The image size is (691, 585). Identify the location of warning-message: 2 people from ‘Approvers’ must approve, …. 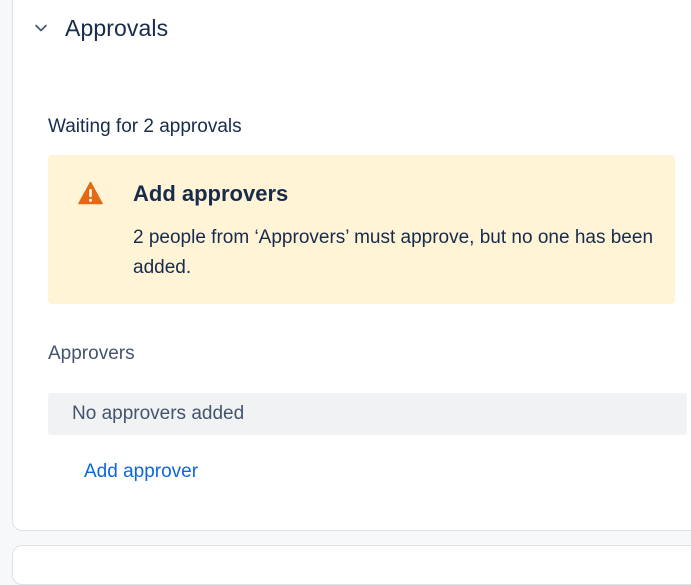
(393, 252).